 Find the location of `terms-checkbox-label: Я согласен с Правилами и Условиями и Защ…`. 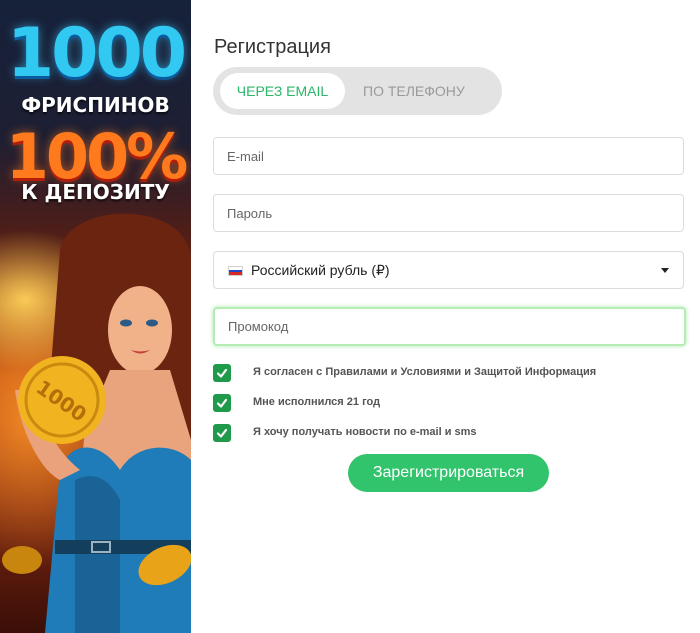

terms-checkbox-label: Я согласен с Правилами и Условиями и Защ… is located at coordinates (425, 372).